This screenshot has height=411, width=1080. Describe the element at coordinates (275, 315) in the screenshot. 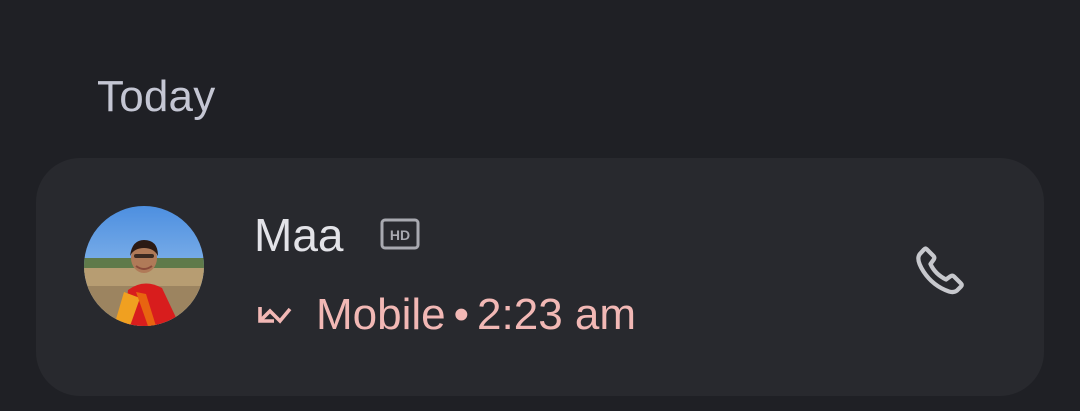

I see `missed-call-icon` at that location.